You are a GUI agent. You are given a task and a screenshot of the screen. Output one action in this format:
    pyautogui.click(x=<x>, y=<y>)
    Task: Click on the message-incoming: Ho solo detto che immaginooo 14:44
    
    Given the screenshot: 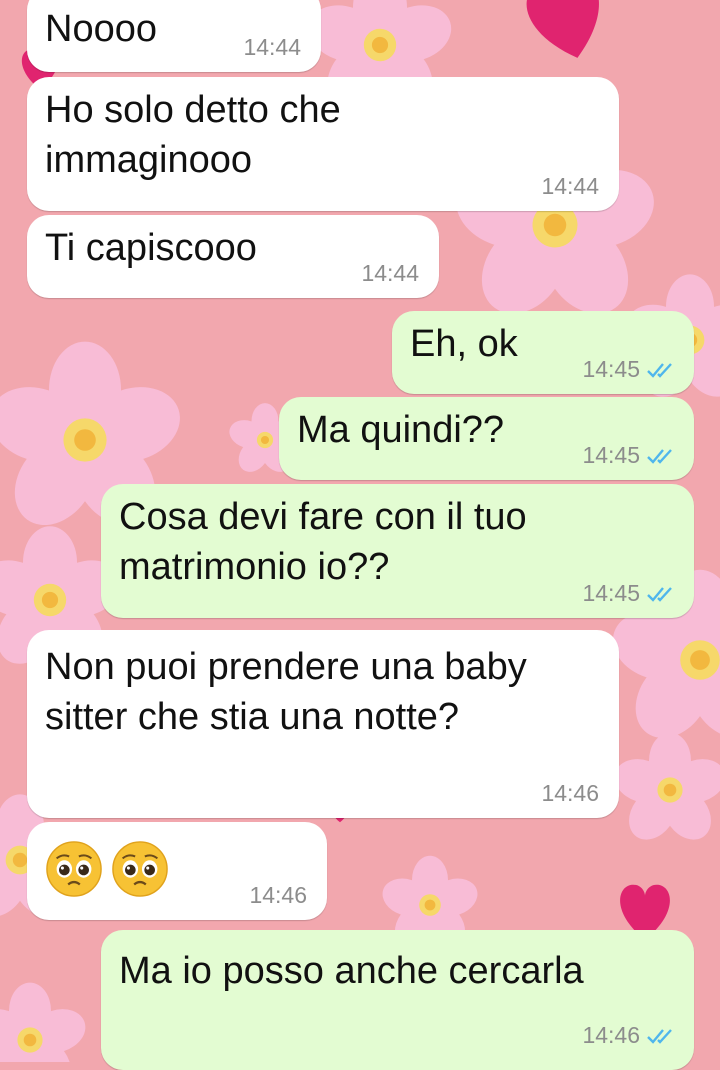 What is the action you would take?
    pyautogui.click(x=323, y=144)
    